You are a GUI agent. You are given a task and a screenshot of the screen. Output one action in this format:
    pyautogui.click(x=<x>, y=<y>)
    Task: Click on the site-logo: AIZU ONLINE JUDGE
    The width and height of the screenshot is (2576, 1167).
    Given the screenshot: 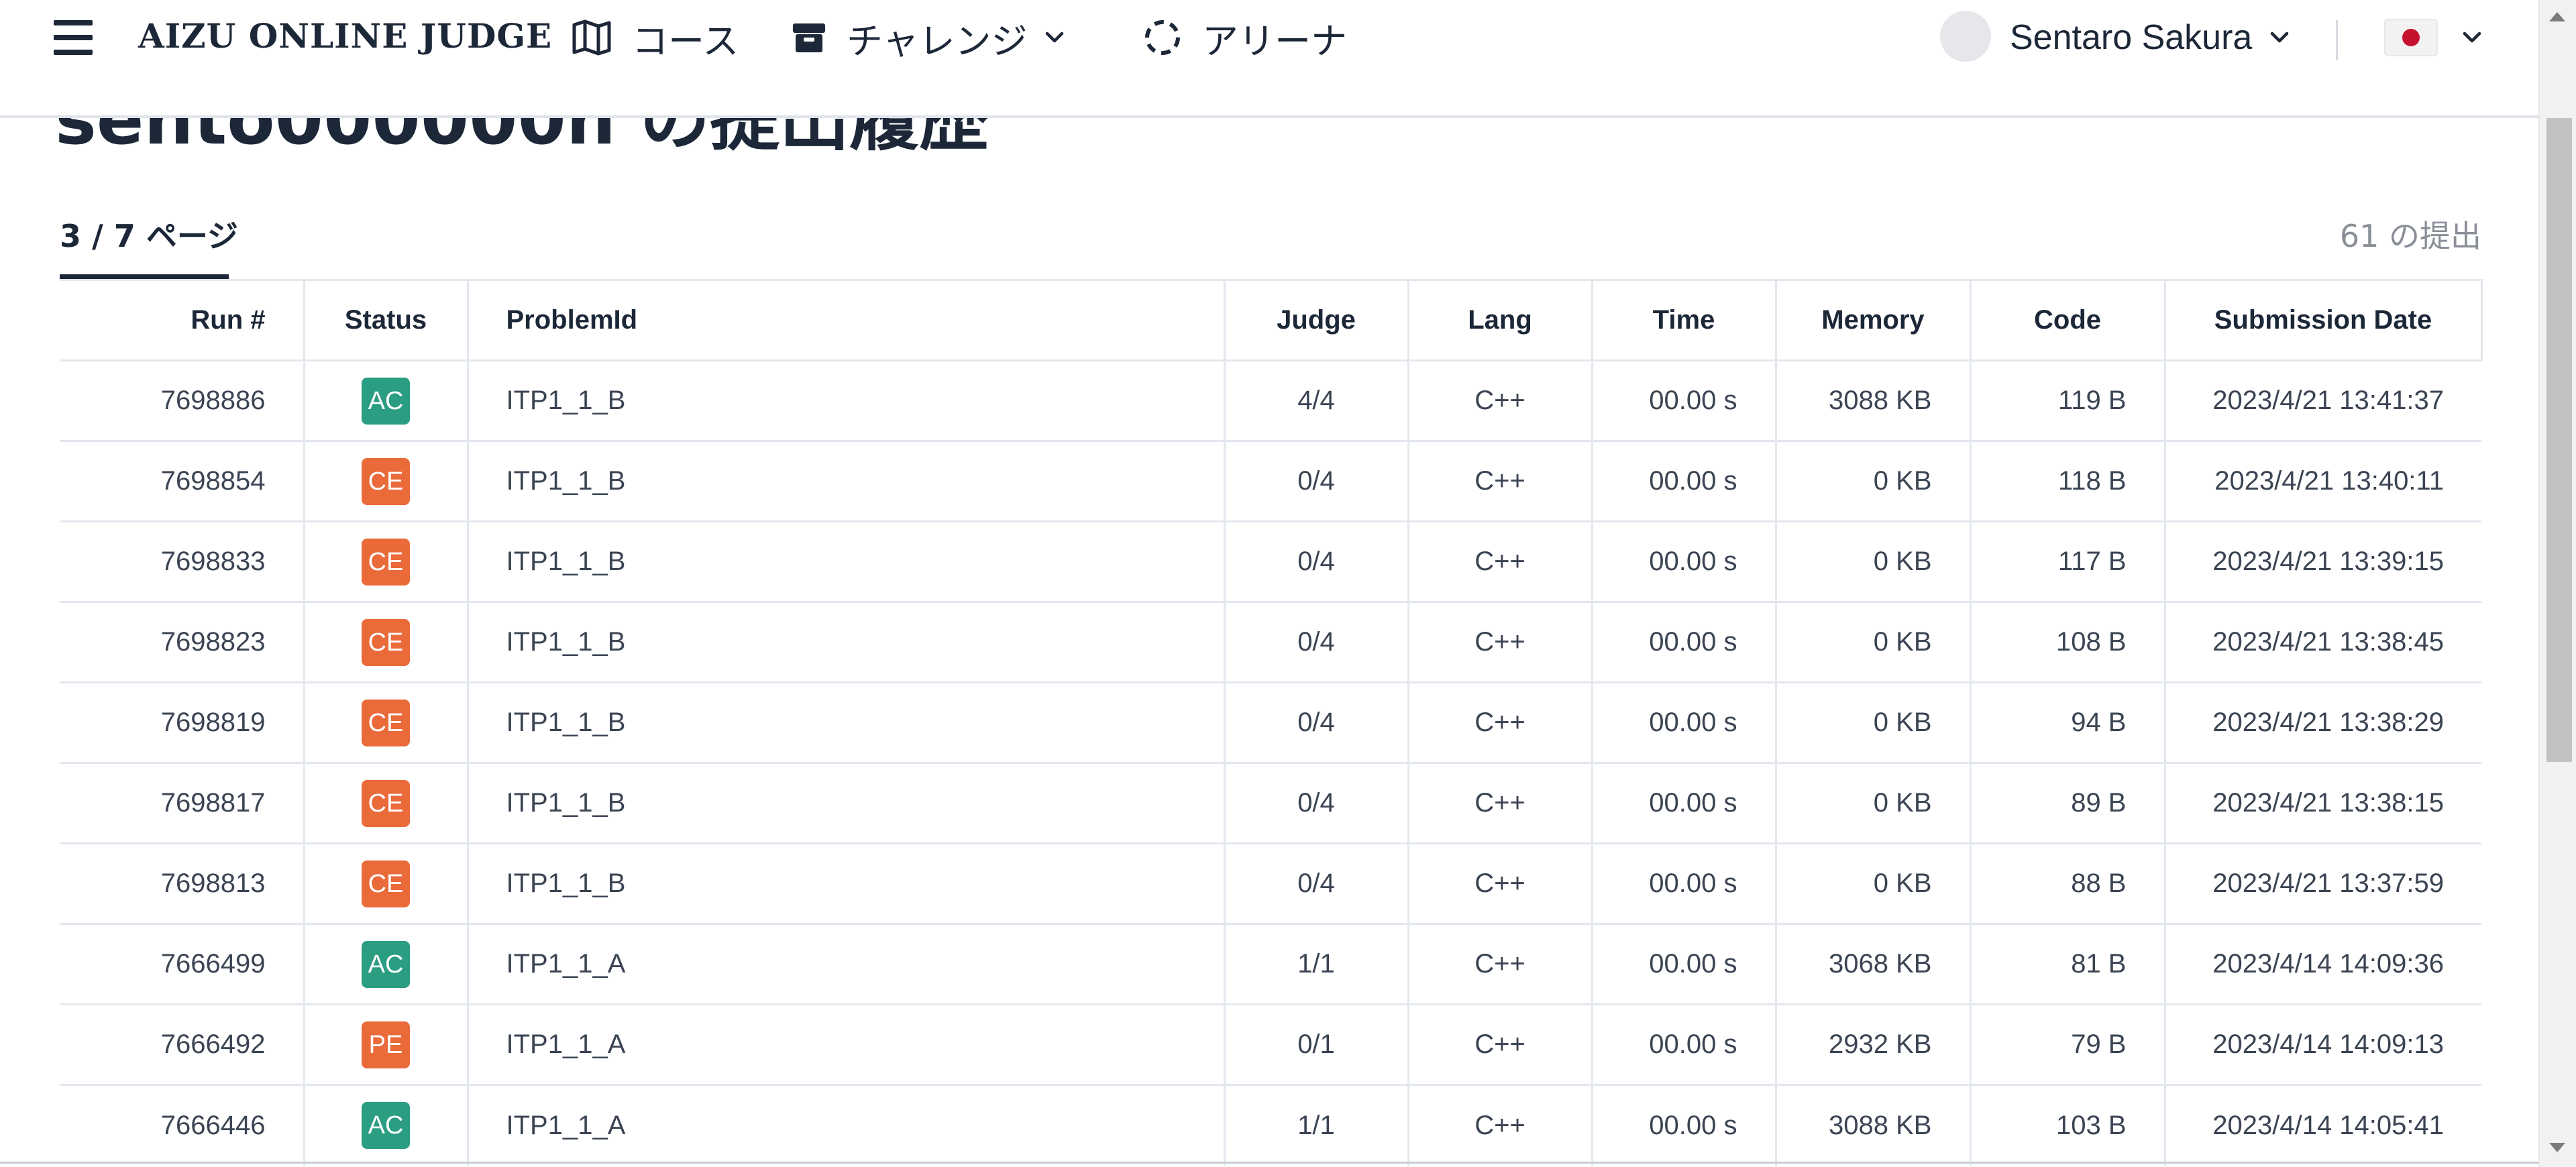 What is the action you would take?
    pyautogui.click(x=345, y=36)
    